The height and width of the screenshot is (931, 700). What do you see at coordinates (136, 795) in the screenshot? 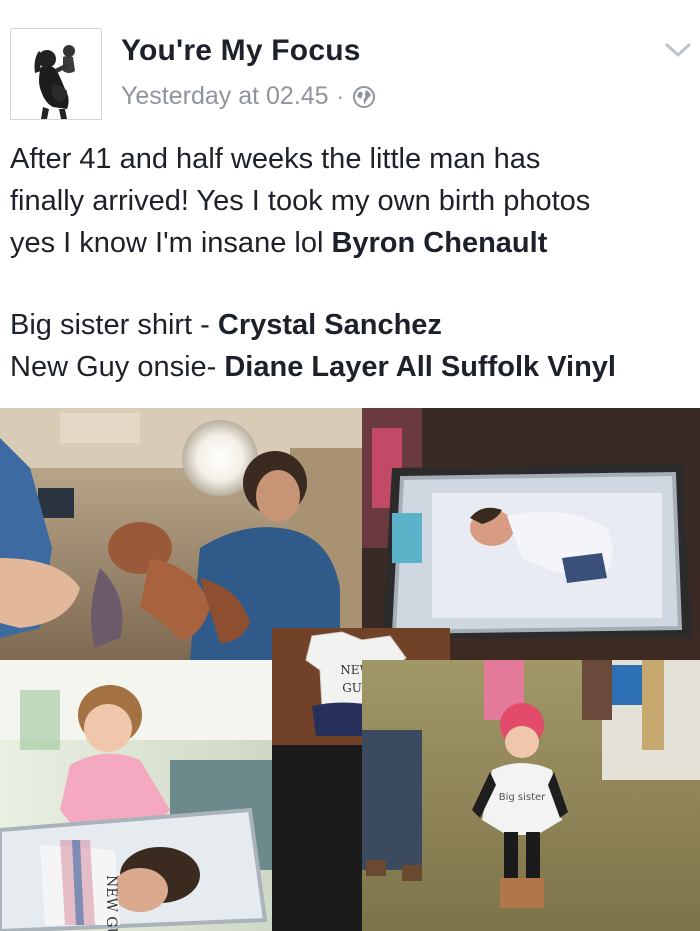
I see `big-sister-bassinet-photo: NEW GUY` at bounding box center [136, 795].